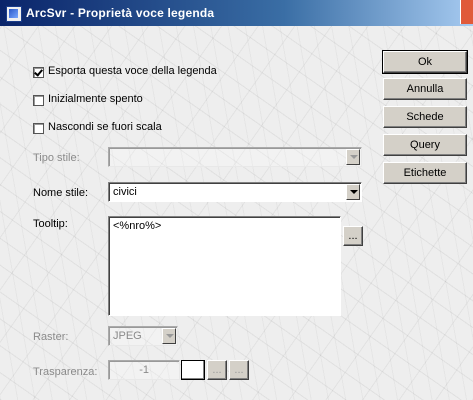 Image resolution: width=473 pixels, height=400 pixels. Describe the element at coordinates (50, 224) in the screenshot. I see `tooltip-label: Tooltip:` at that location.